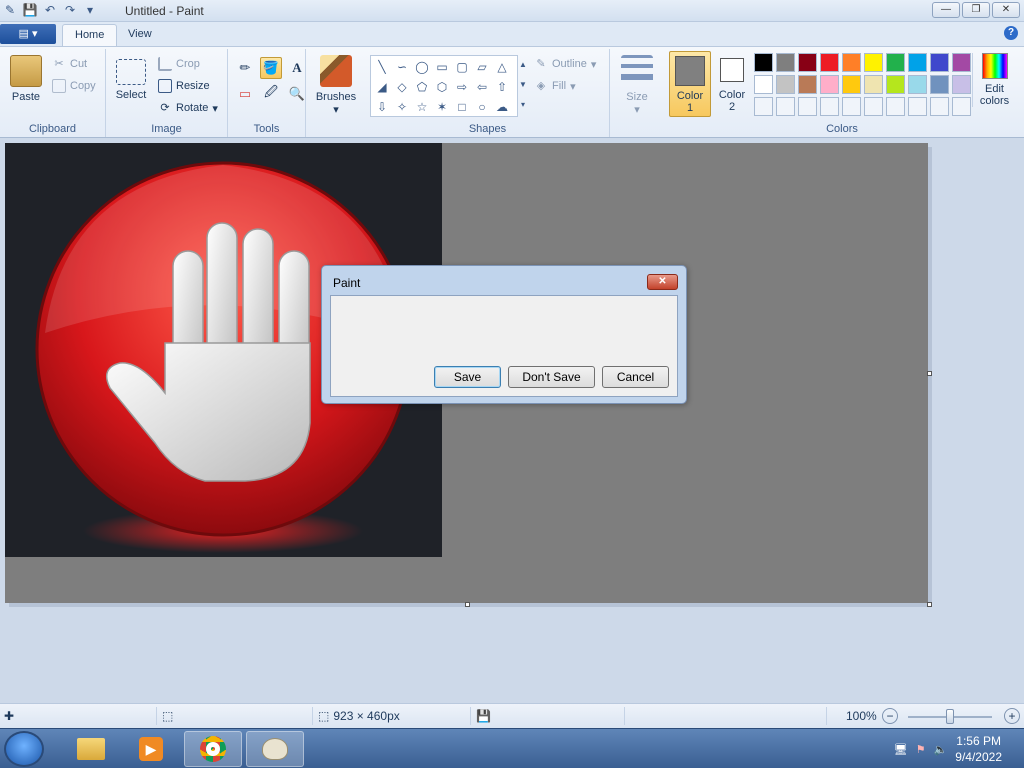 The width and height of the screenshot is (1024, 768). What do you see at coordinates (140, 35) in the screenshot?
I see `tab-view: View` at bounding box center [140, 35].